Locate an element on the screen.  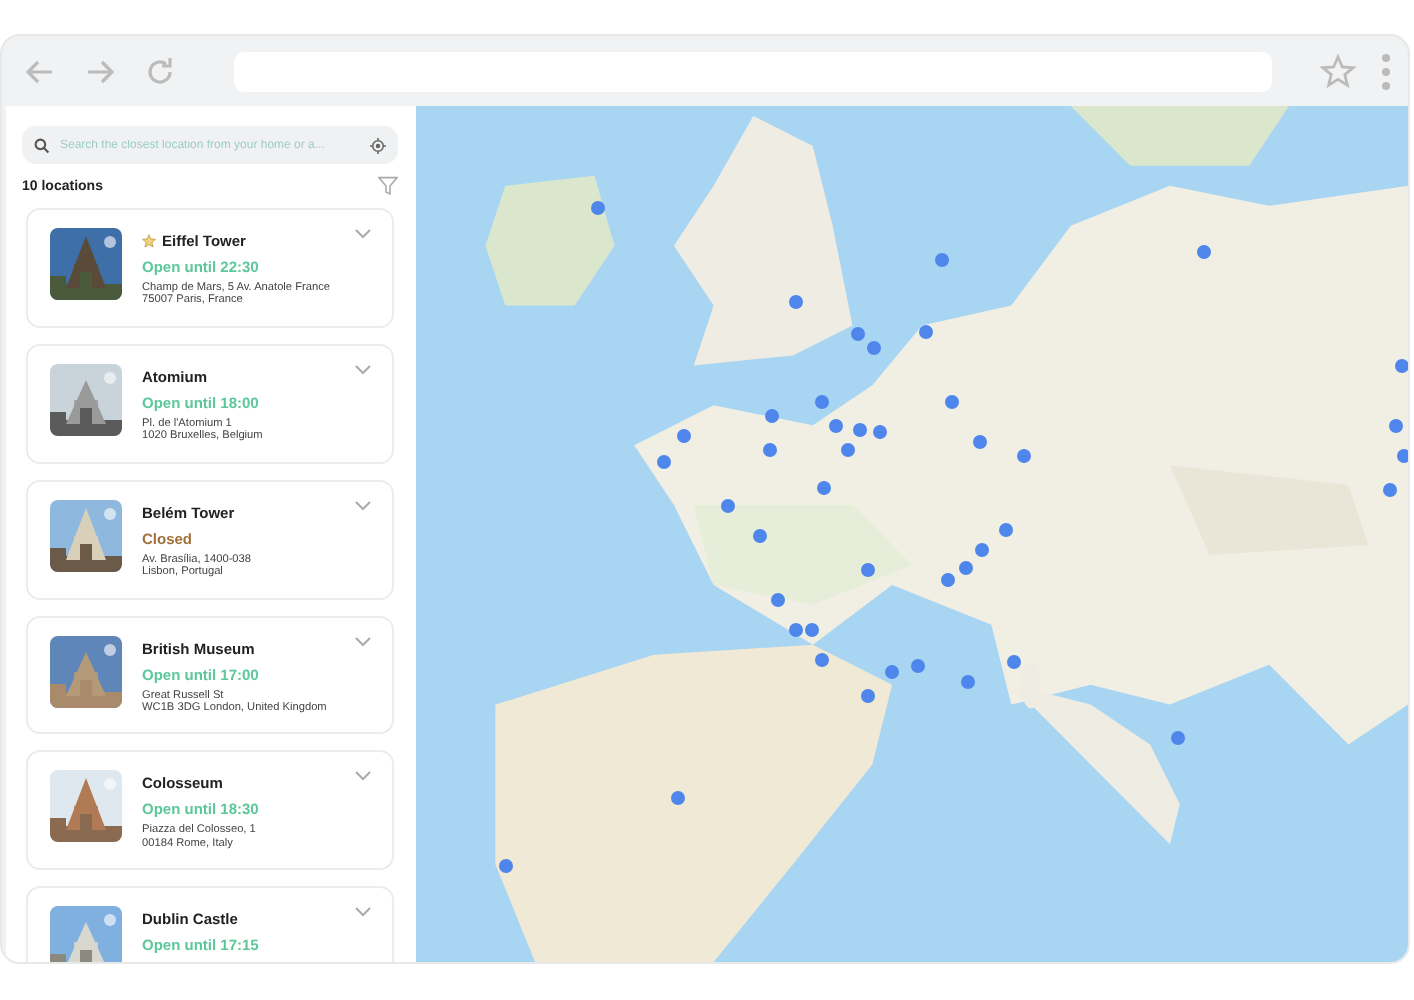
filter-icon is located at coordinates (388, 186).